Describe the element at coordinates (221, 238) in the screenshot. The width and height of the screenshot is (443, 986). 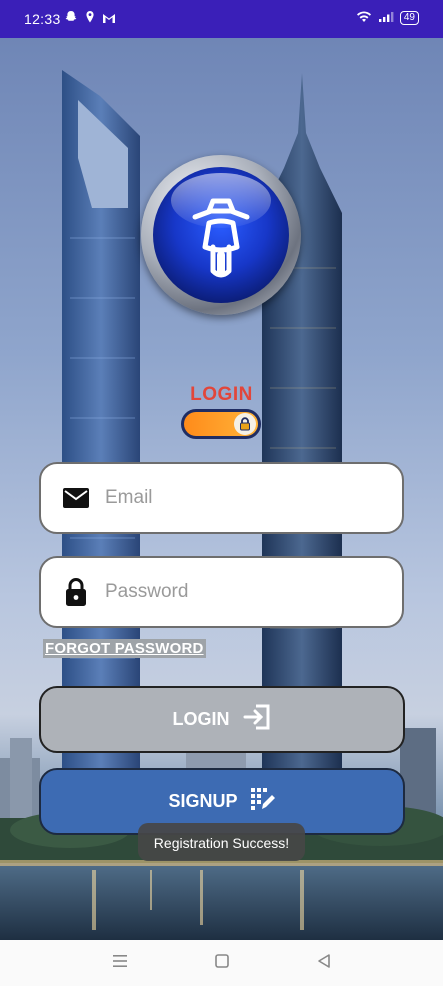
I see `motorcycle-logo-icon` at that location.